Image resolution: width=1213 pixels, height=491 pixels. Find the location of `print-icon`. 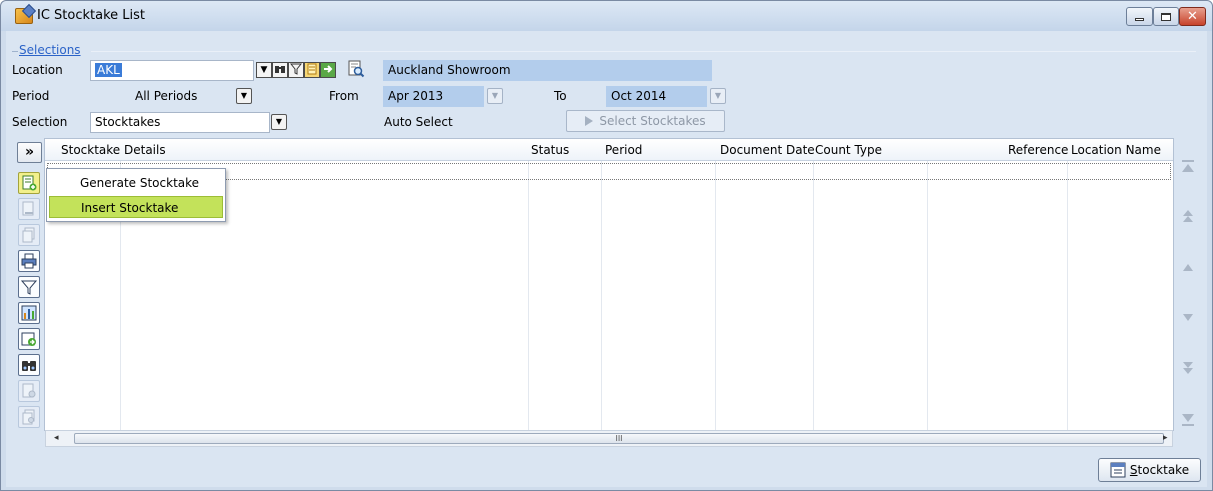

print-icon is located at coordinates (29, 261).